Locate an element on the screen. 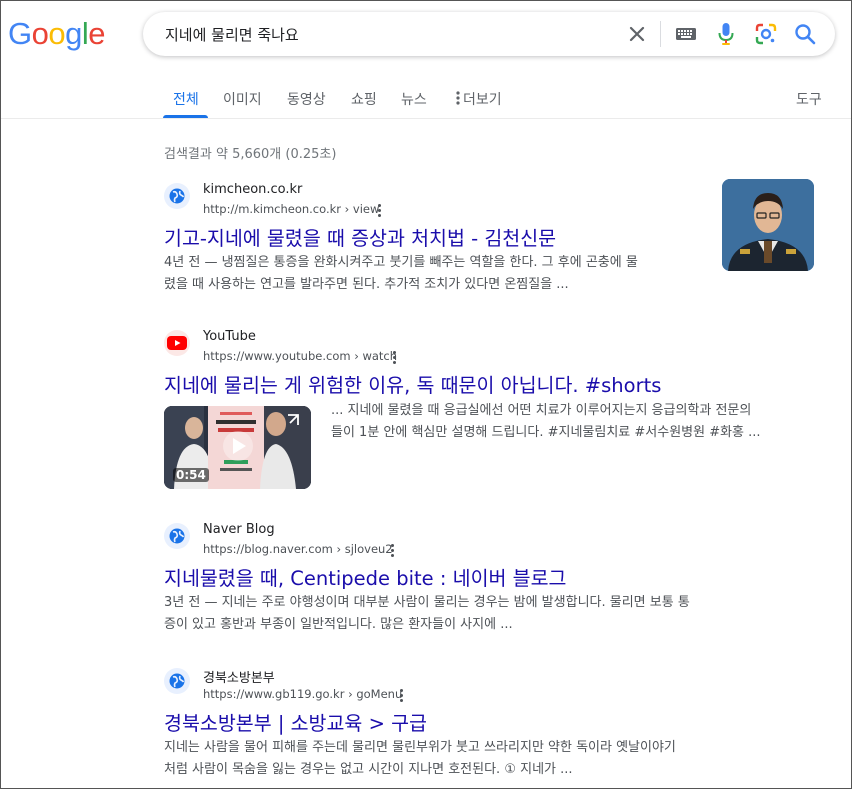 The width and height of the screenshot is (852, 789). tools-button: 도구 is located at coordinates (809, 99).